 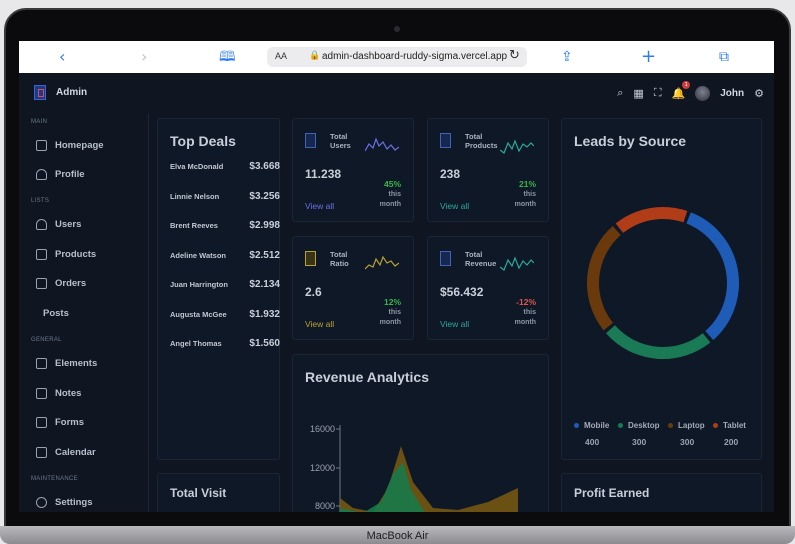 What do you see at coordinates (340, 141) in the screenshot?
I see `stat-title: Total Users` at bounding box center [340, 141].